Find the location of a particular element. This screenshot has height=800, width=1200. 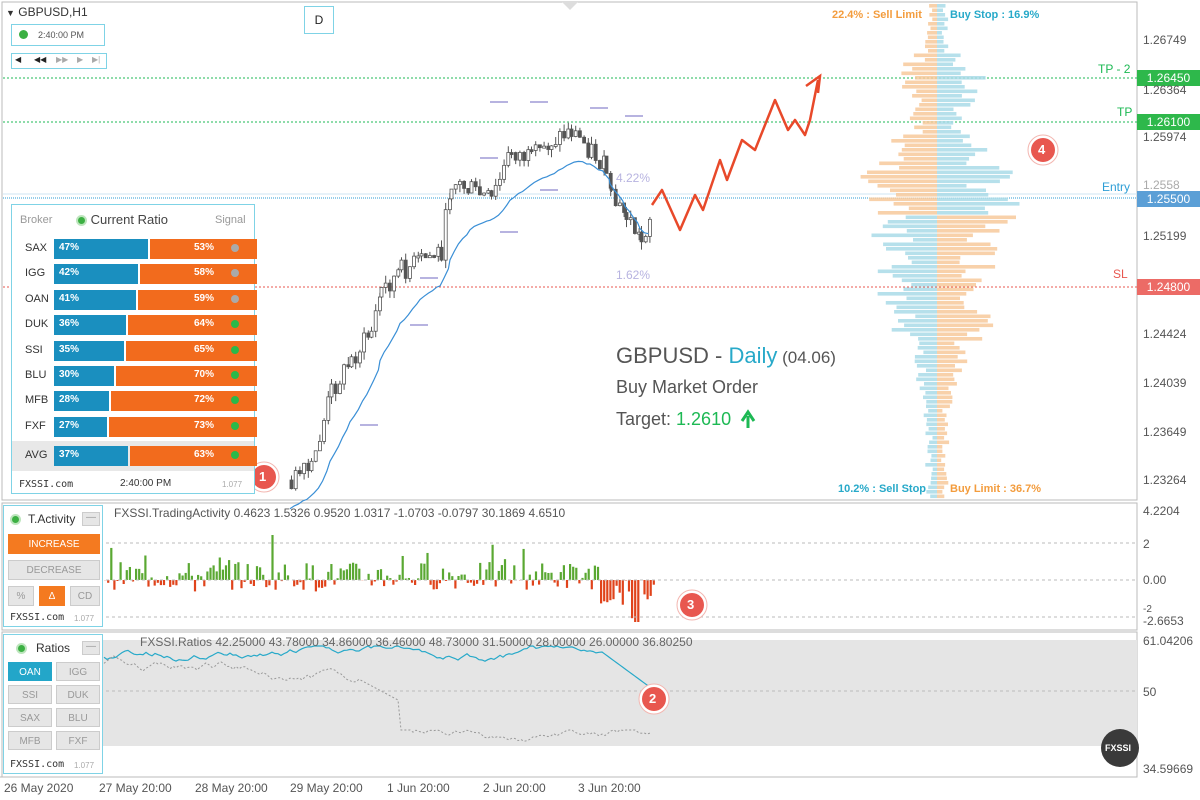

sell-limit-label: 22.4% : Sell Limit is located at coordinates (877, 15).